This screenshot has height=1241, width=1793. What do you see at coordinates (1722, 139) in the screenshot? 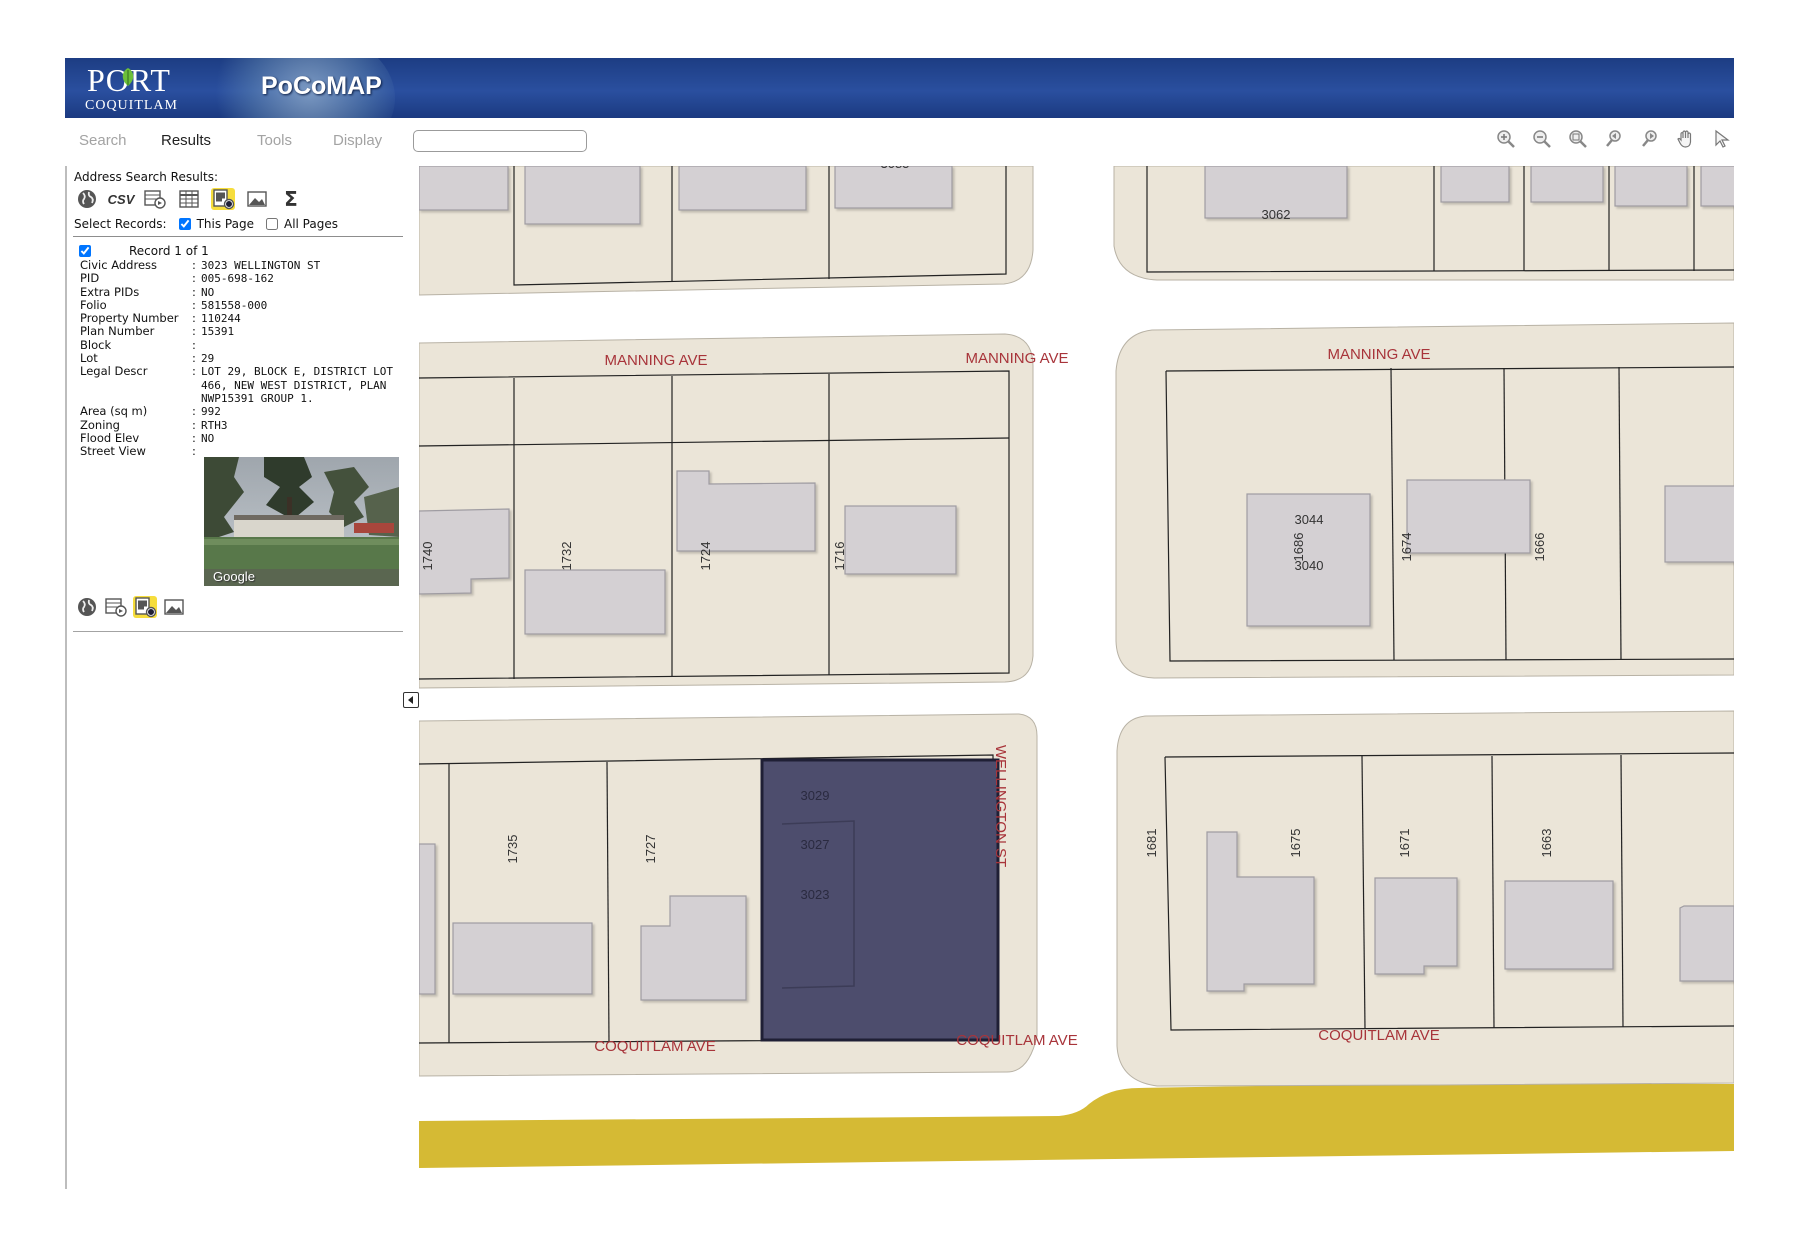
I see `select-arrow-icon` at bounding box center [1722, 139].